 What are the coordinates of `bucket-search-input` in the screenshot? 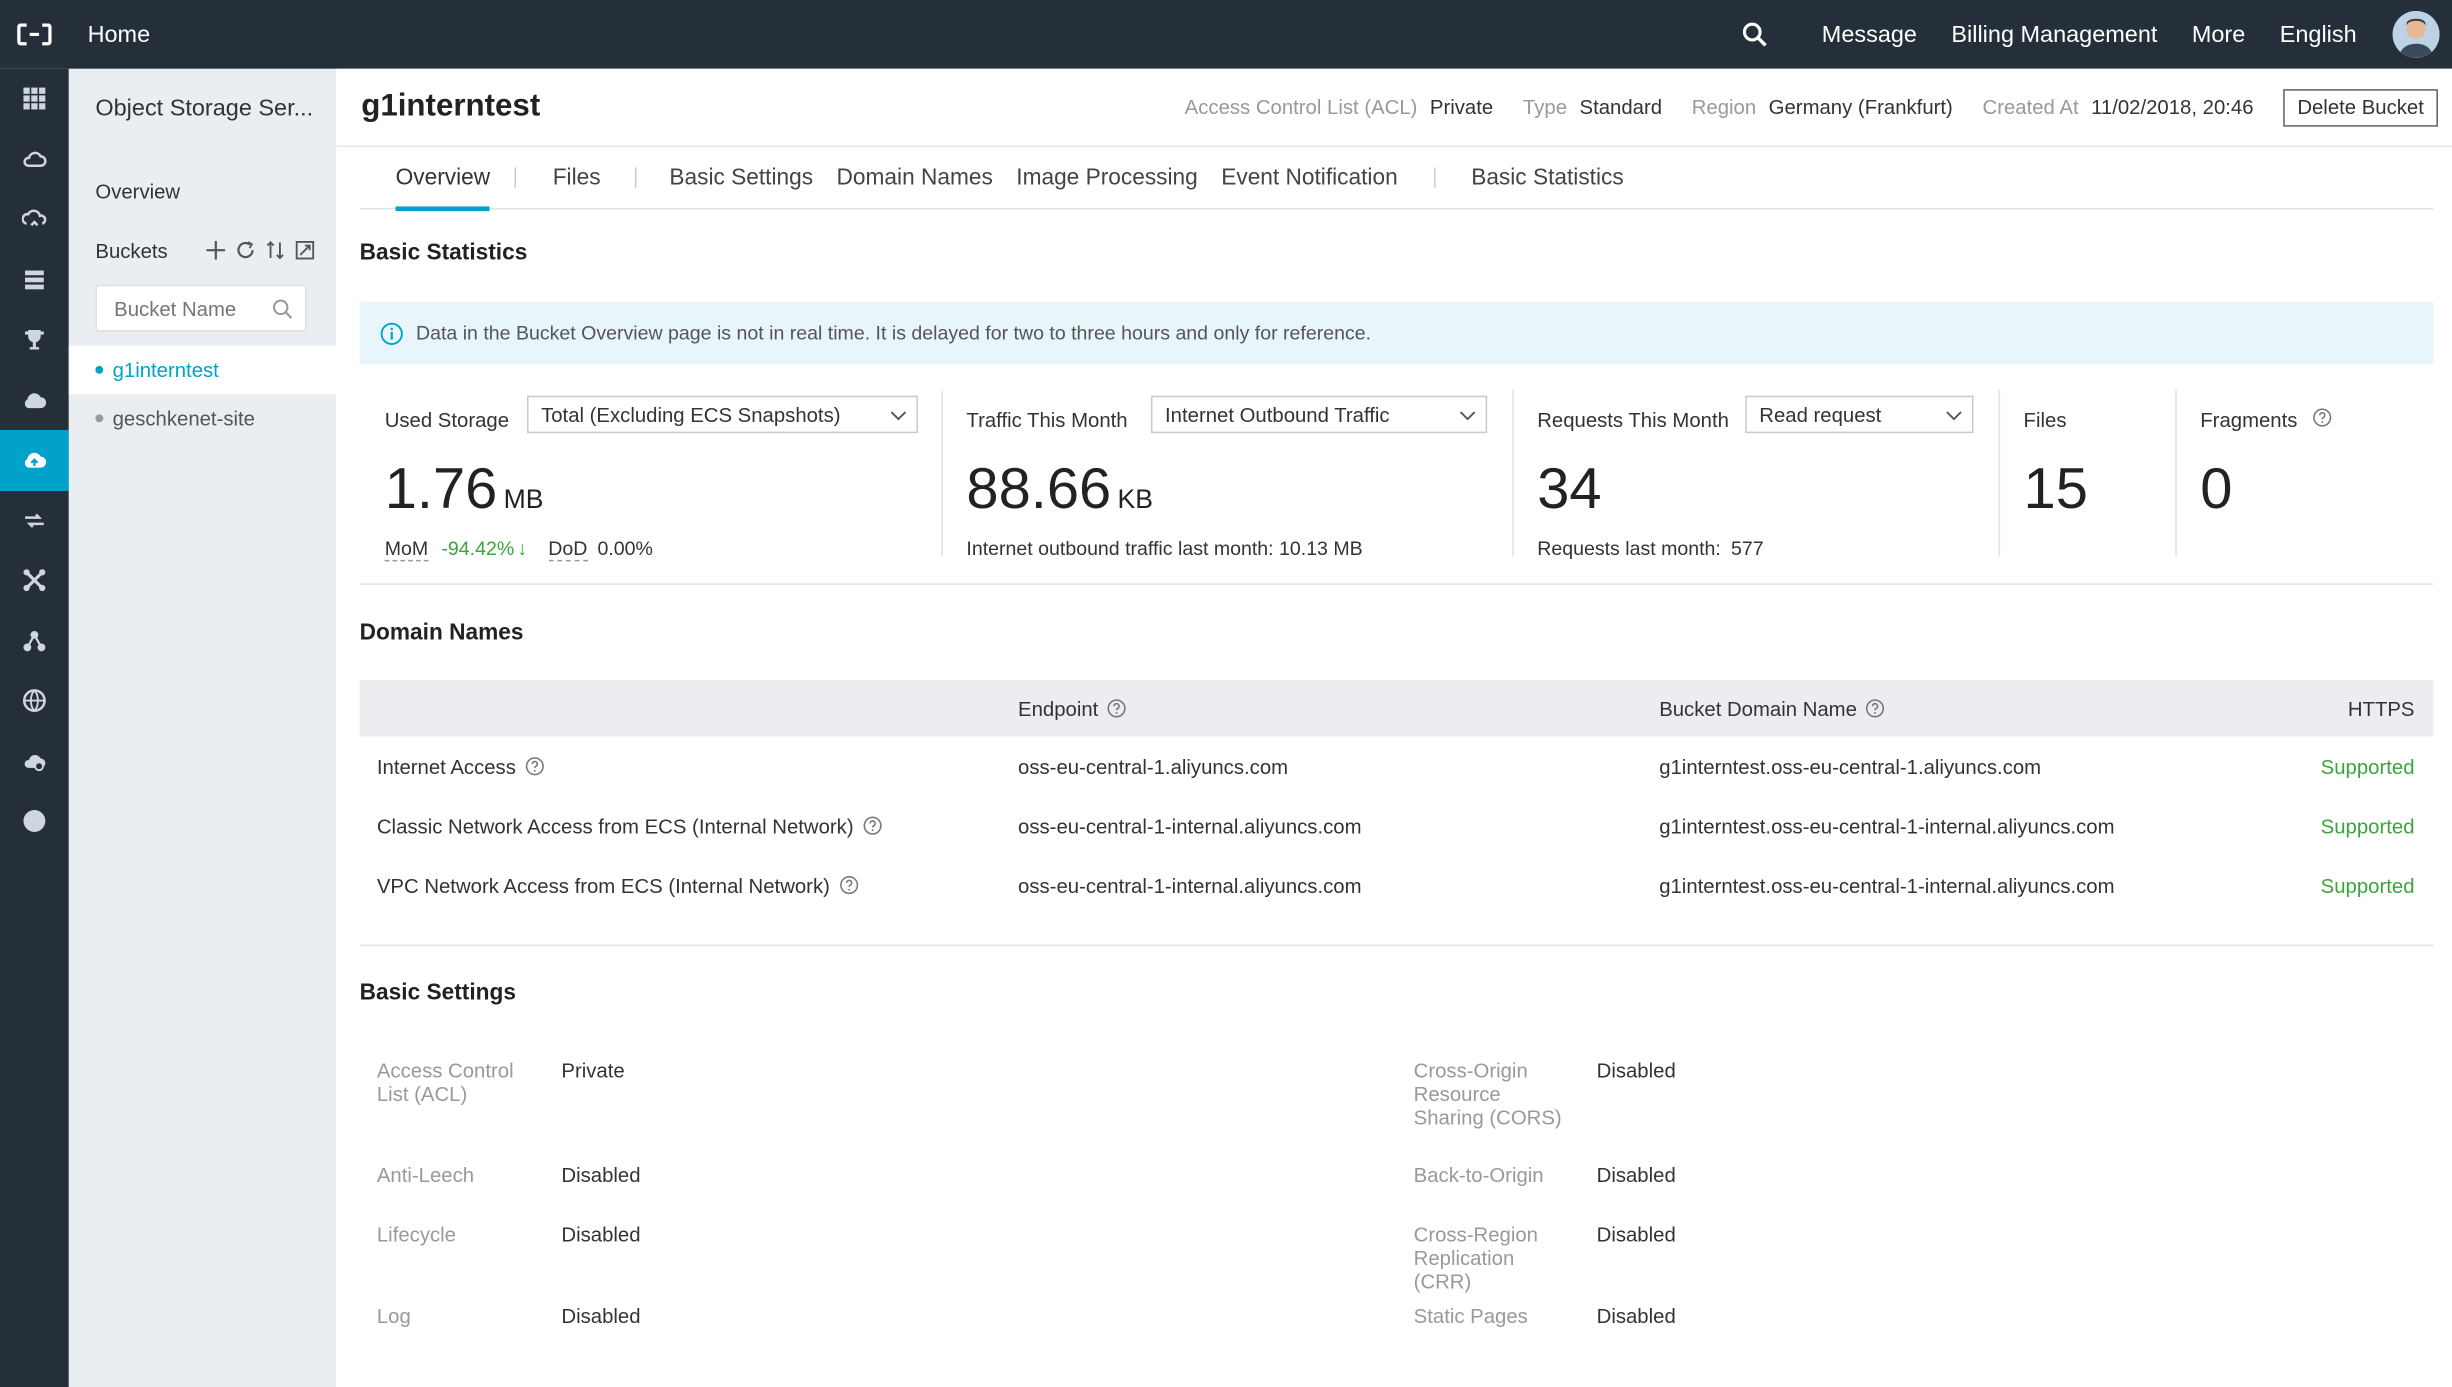 It's located at (192, 308).